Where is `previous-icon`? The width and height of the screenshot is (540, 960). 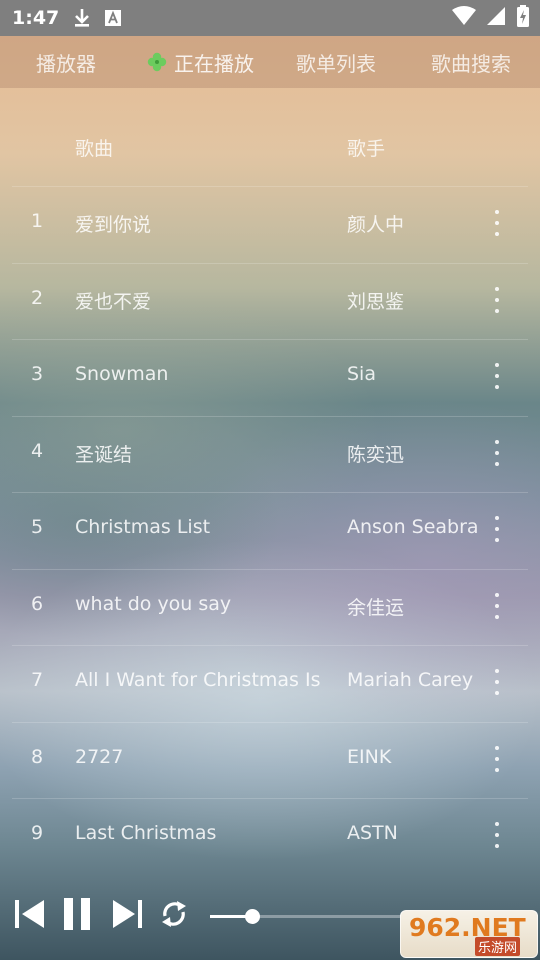
previous-icon is located at coordinates (30, 916).